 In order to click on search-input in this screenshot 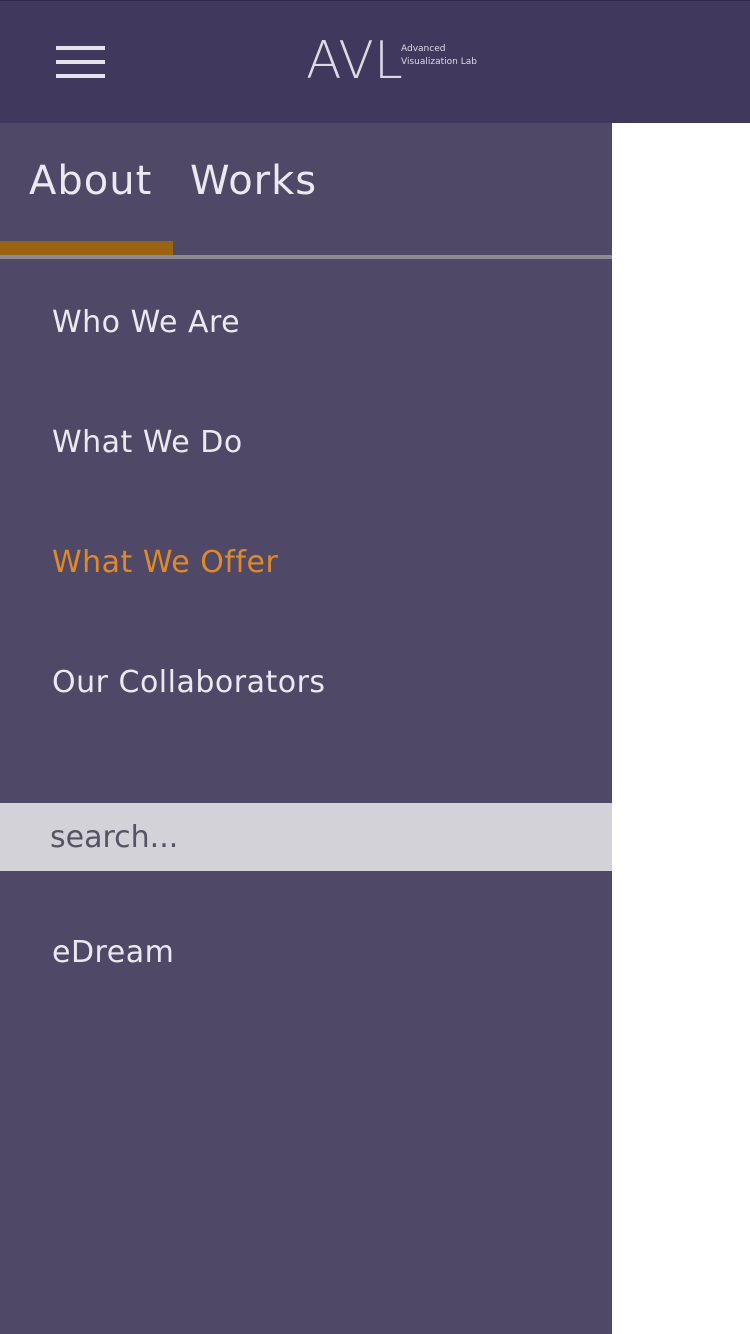, I will do `click(320, 837)`.